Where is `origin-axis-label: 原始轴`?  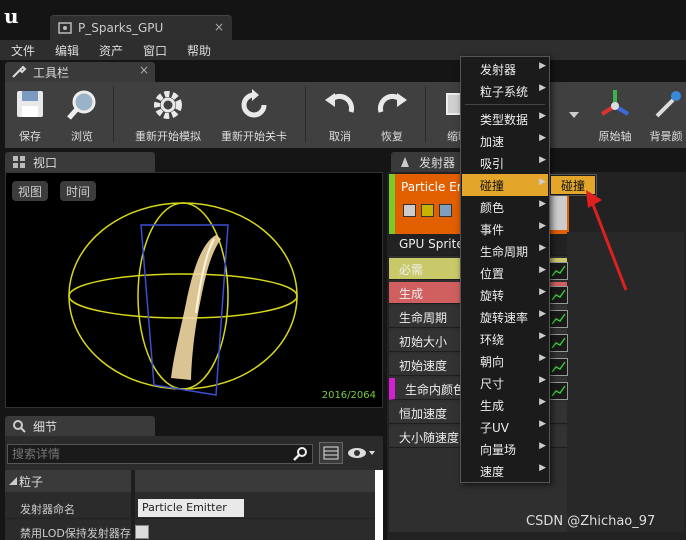 origin-axis-label: 原始轴 is located at coordinates (615, 136).